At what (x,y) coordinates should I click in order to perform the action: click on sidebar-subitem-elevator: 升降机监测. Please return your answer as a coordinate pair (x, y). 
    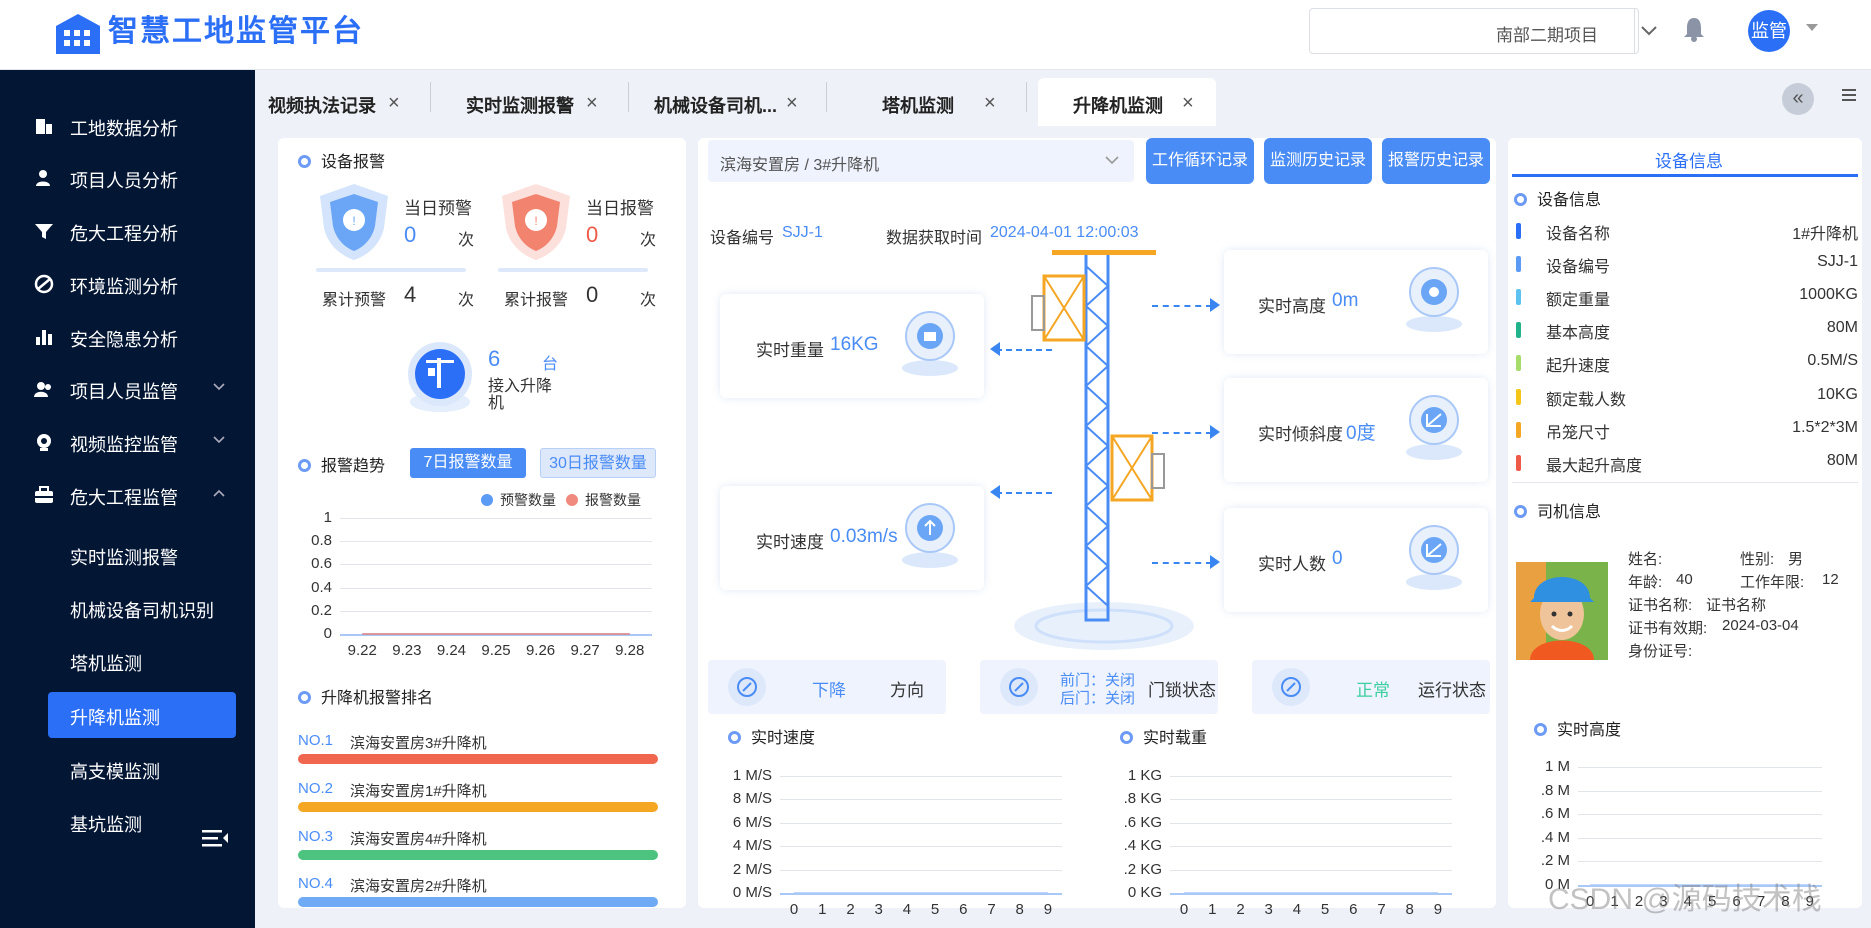
    Looking at the image, I should click on (142, 715).